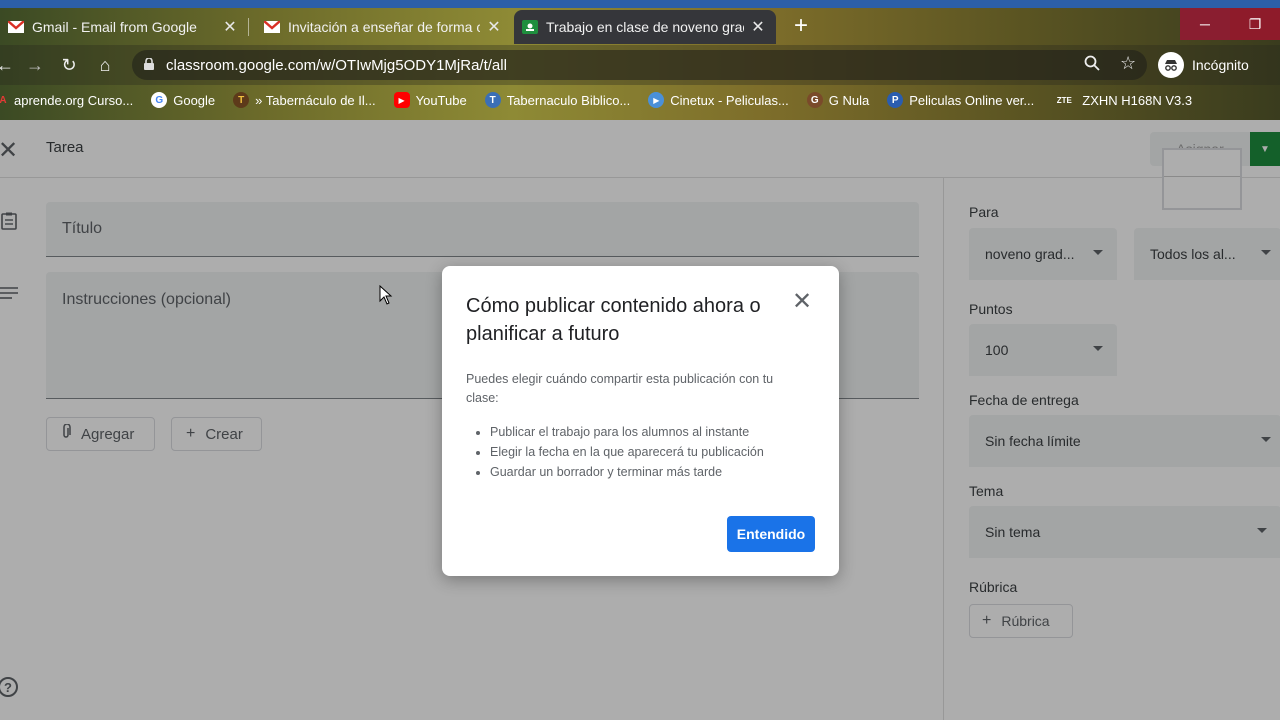  I want to click on incognito-indicator: Incógnito, so click(1203, 65).